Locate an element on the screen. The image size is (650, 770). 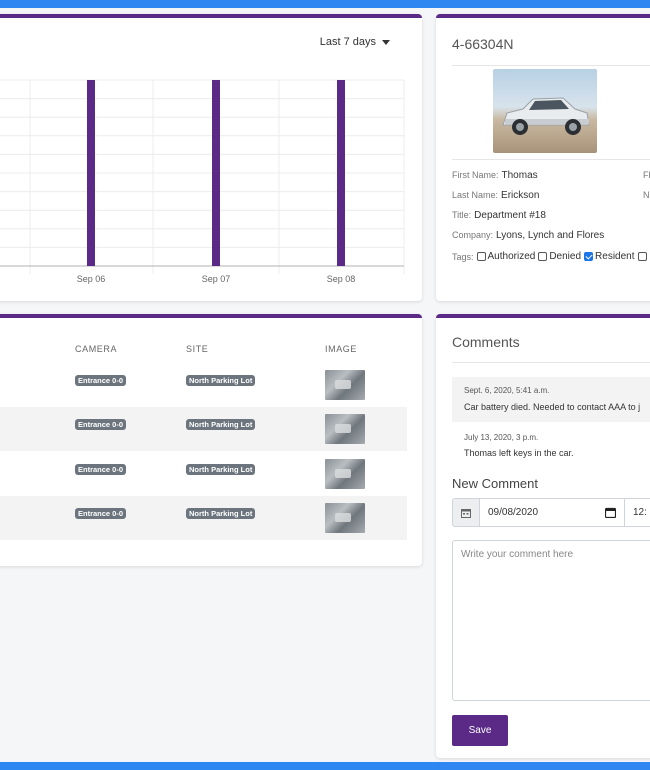
tags-group: Tags: Authorized Denied Resident is located at coordinates (550, 256).